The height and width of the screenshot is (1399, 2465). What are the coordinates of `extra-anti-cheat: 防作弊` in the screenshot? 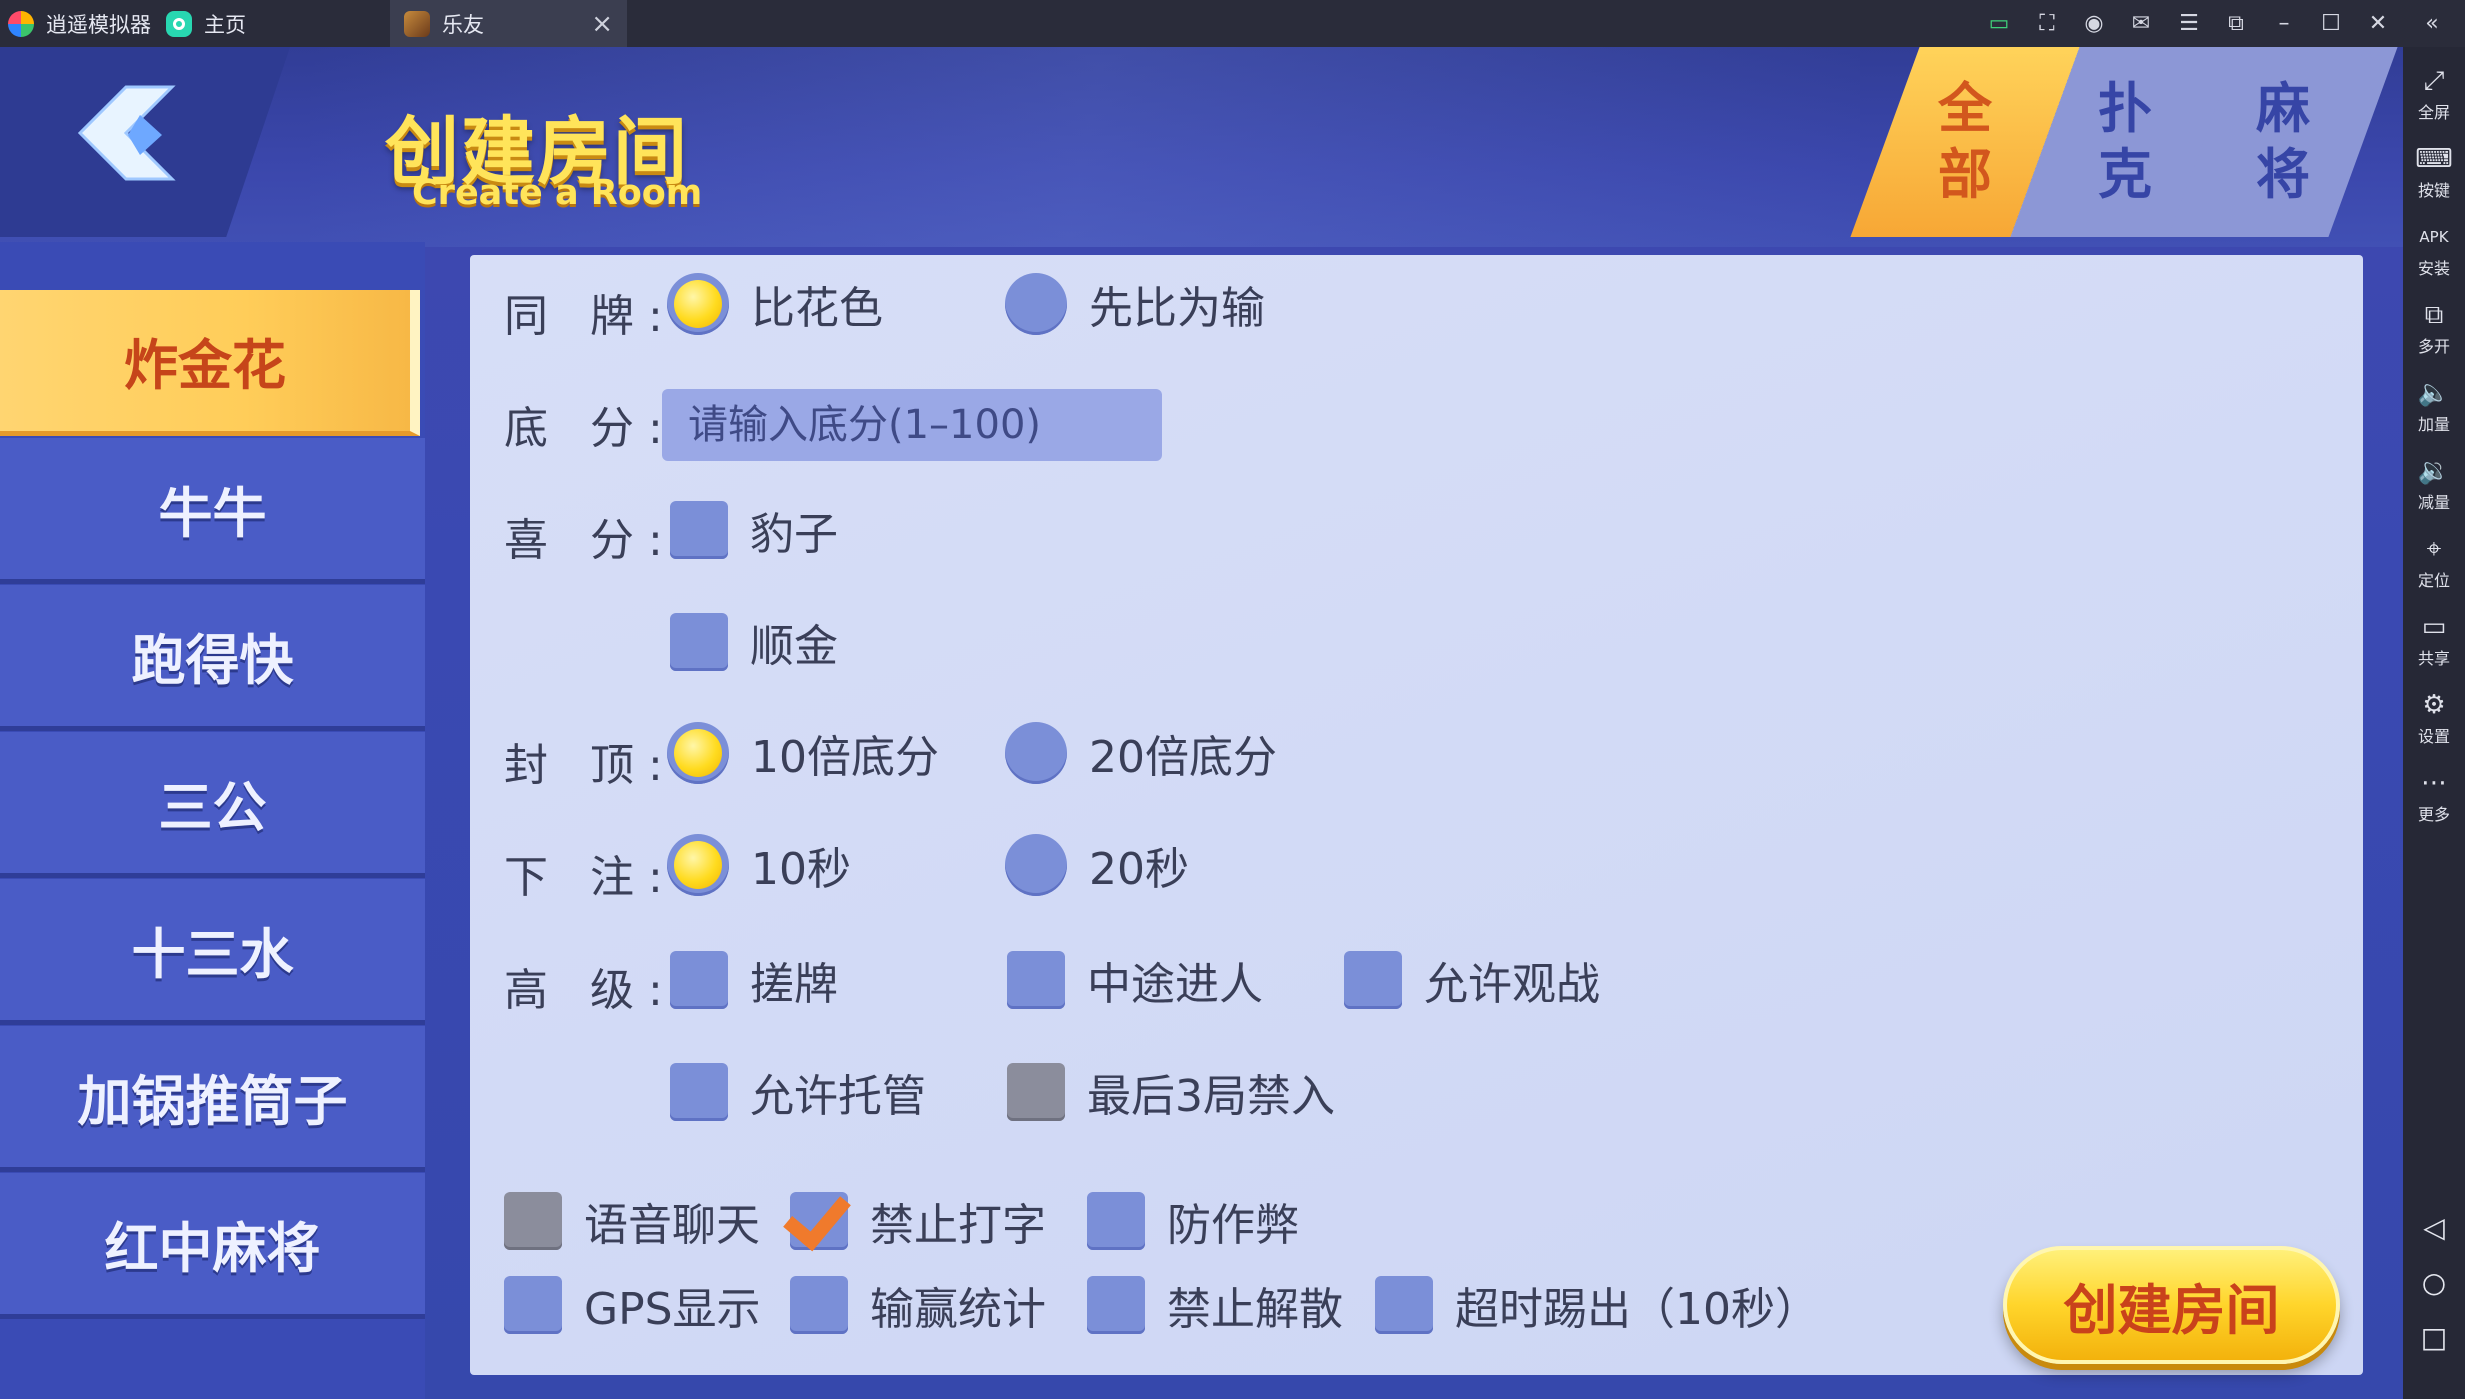 It's located at (1193, 1221).